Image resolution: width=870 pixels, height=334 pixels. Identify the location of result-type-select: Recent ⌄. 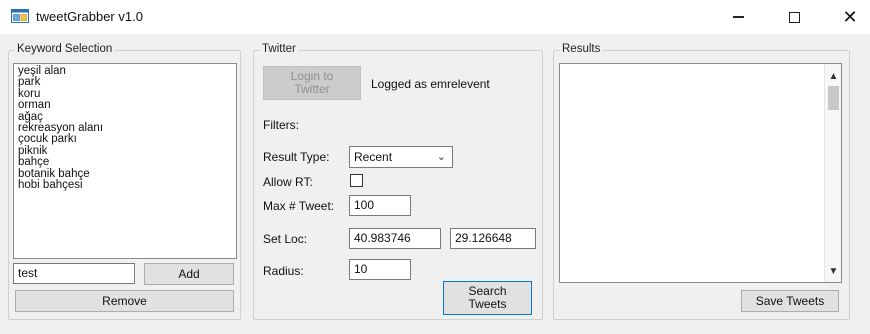
(401, 157).